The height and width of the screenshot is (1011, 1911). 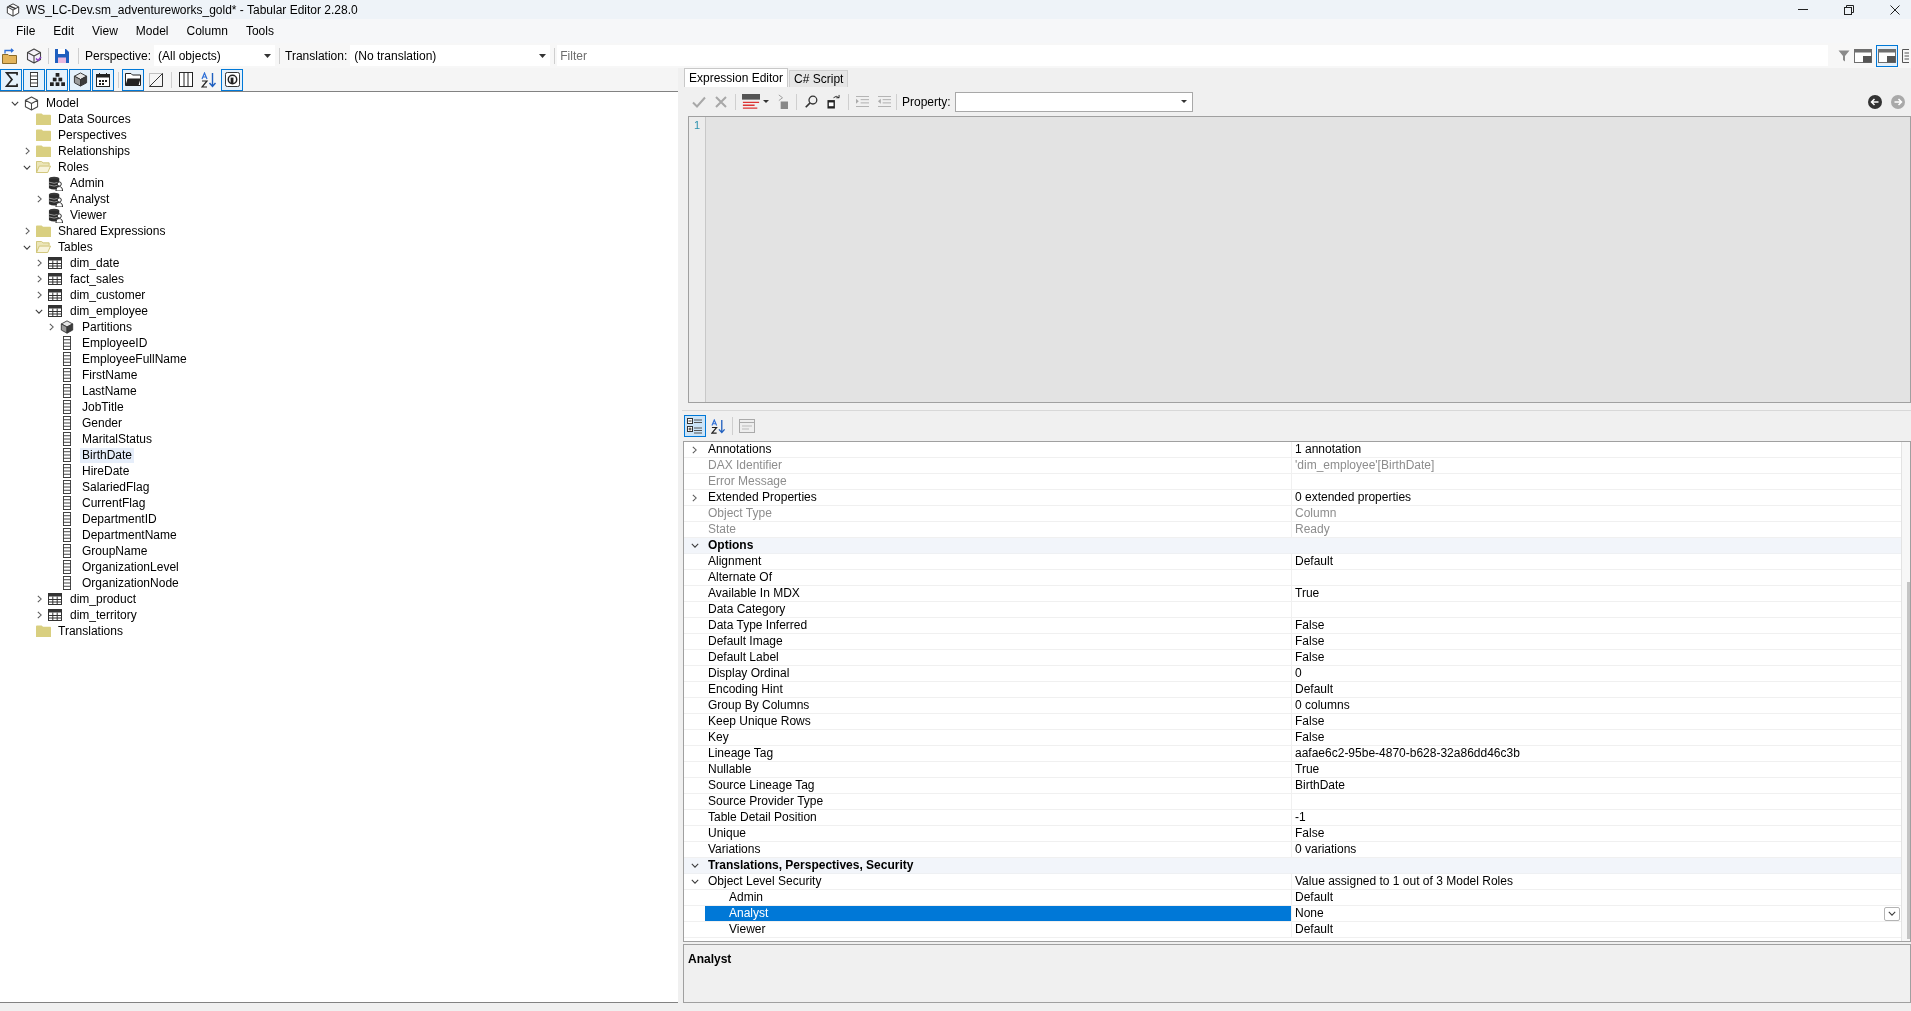 I want to click on tree-item: Viewer, so click(x=88, y=215).